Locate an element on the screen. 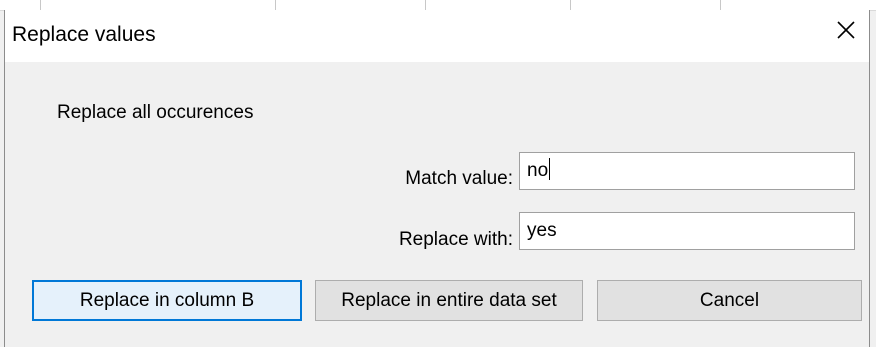 The width and height of the screenshot is (876, 347). close-icon is located at coordinates (846, 32).